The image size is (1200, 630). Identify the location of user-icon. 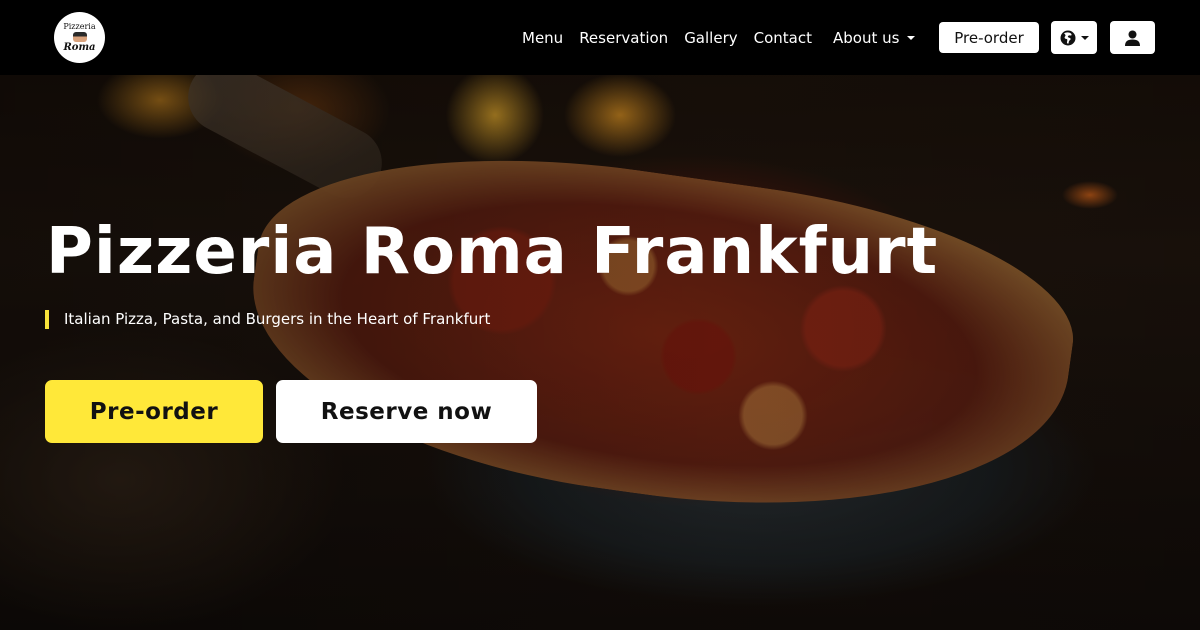
(1132, 38).